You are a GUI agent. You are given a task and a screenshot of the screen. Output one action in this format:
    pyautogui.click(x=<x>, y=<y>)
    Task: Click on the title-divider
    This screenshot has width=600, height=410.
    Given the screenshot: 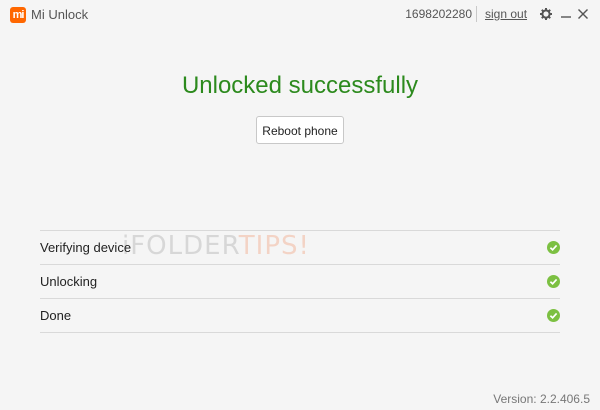 What is the action you would take?
    pyautogui.click(x=476, y=14)
    